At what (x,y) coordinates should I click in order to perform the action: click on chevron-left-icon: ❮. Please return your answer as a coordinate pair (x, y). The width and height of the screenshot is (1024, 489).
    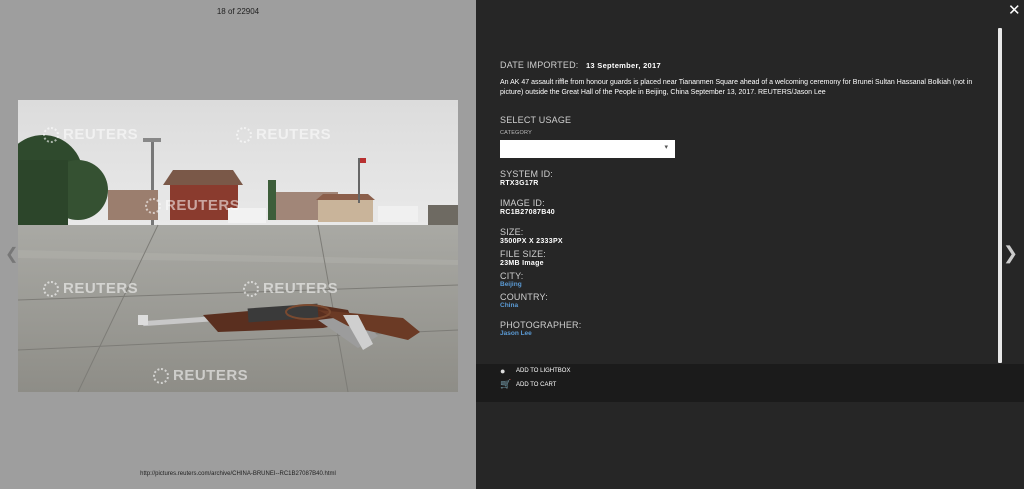
    Looking at the image, I should click on (11, 254).